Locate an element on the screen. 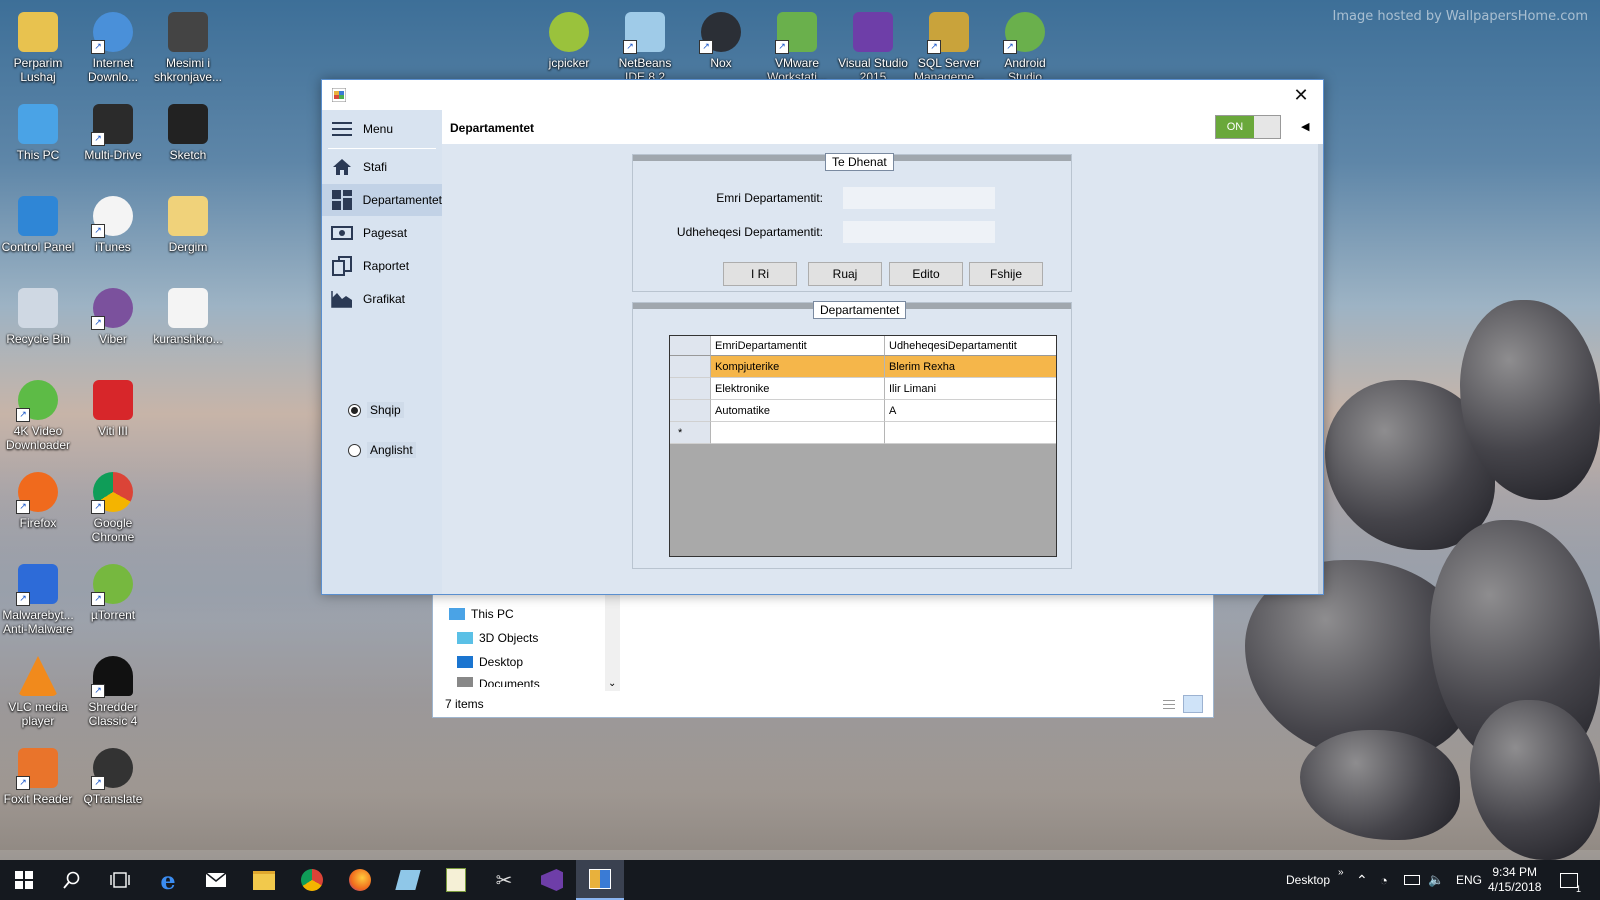  new-row: * is located at coordinates (863, 433).